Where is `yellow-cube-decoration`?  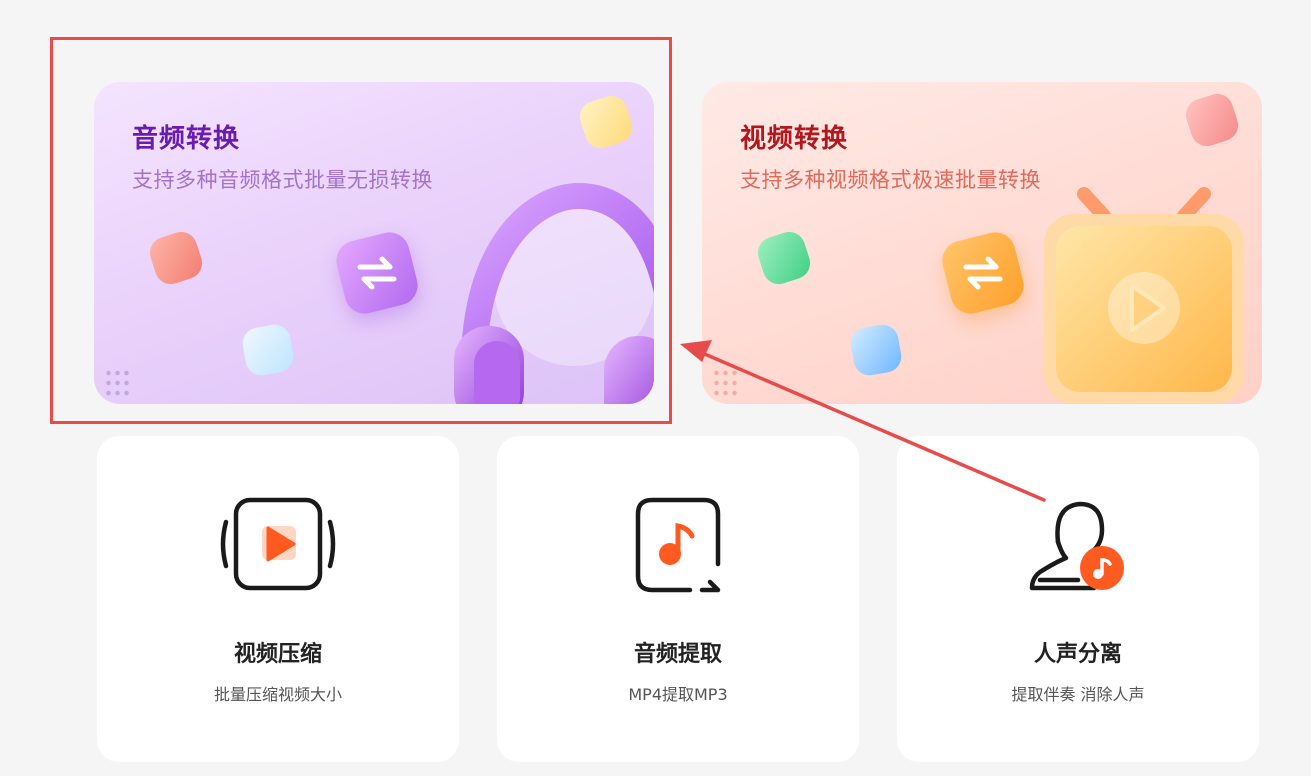
yellow-cube-decoration is located at coordinates (606, 122).